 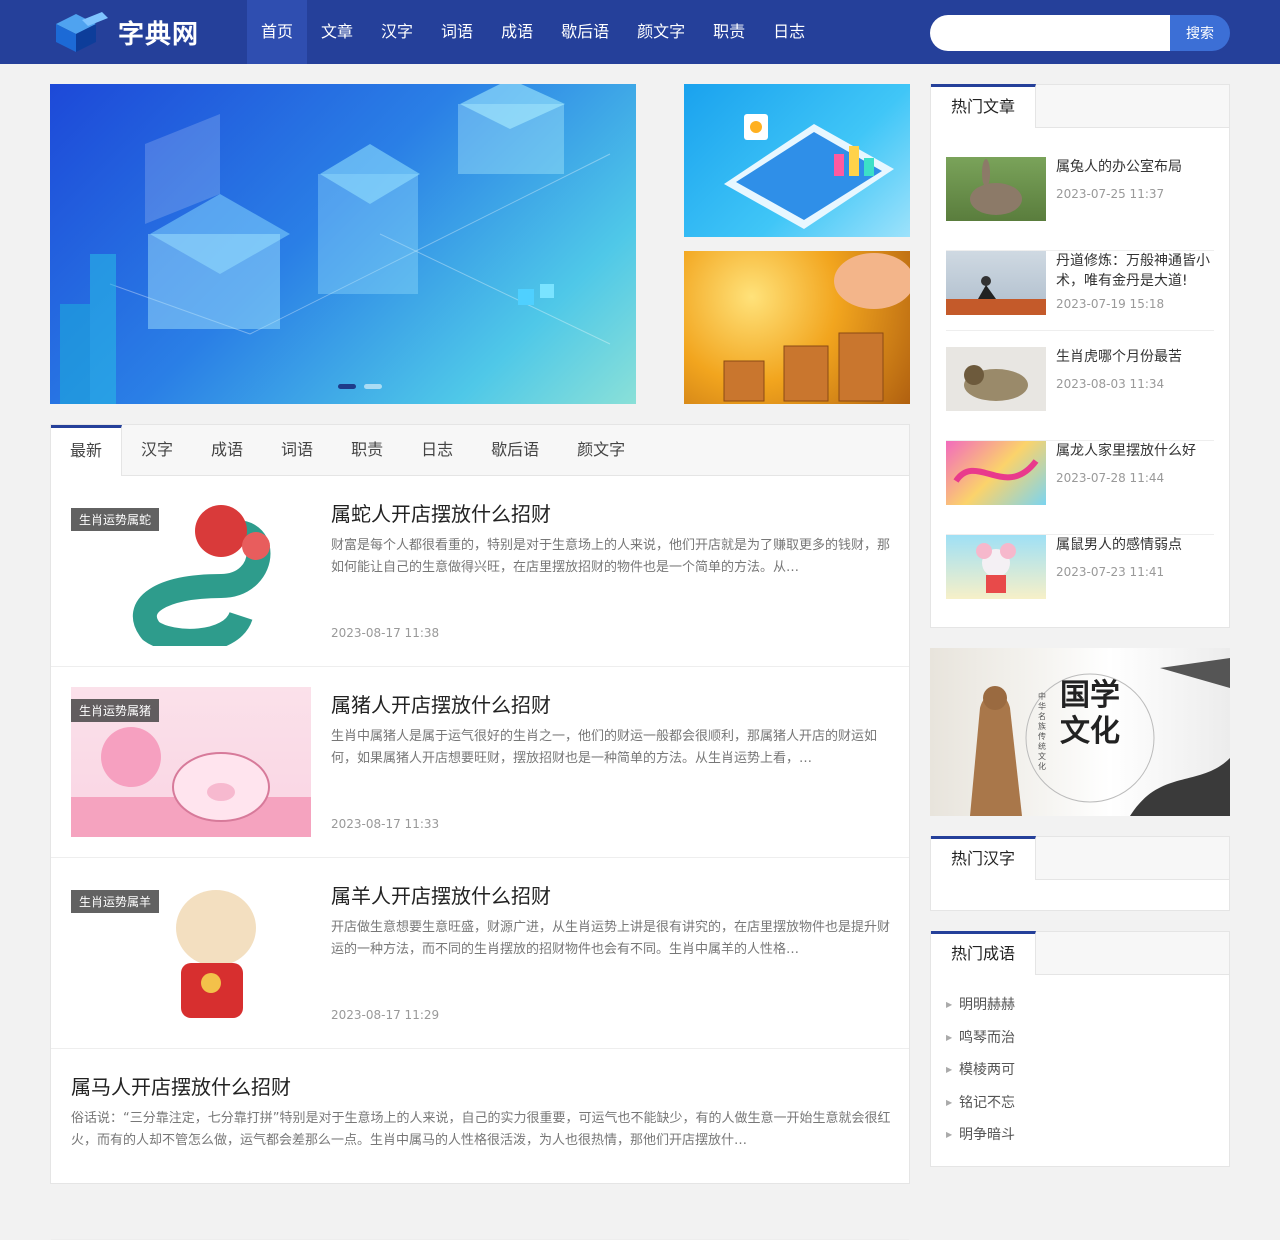 What do you see at coordinates (367, 450) in the screenshot?
I see `tab-duties: 职责` at bounding box center [367, 450].